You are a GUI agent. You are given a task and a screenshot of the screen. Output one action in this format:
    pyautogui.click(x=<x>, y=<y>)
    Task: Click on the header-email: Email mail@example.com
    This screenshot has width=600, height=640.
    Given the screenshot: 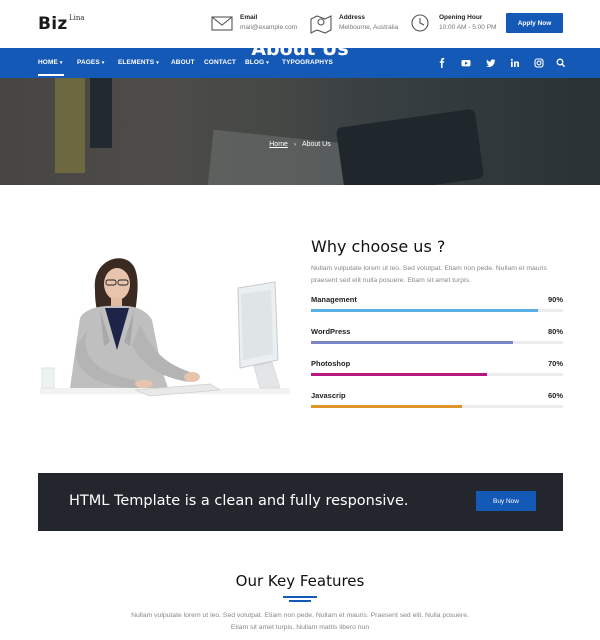 What is the action you would take?
    pyautogui.click(x=253, y=23)
    